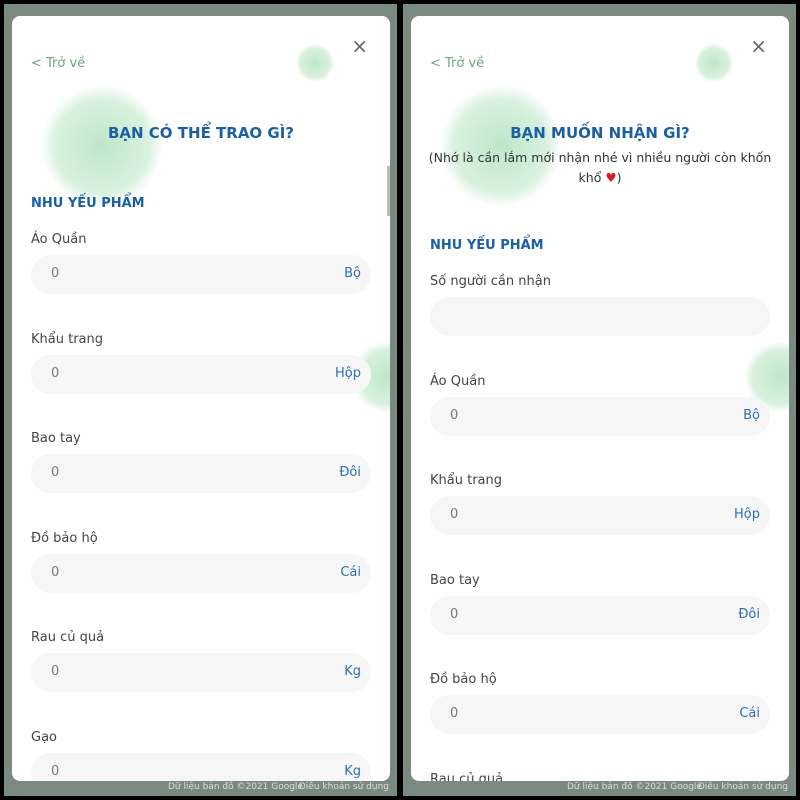  What do you see at coordinates (611, 177) in the screenshot?
I see `heart-icon: ♥` at bounding box center [611, 177].